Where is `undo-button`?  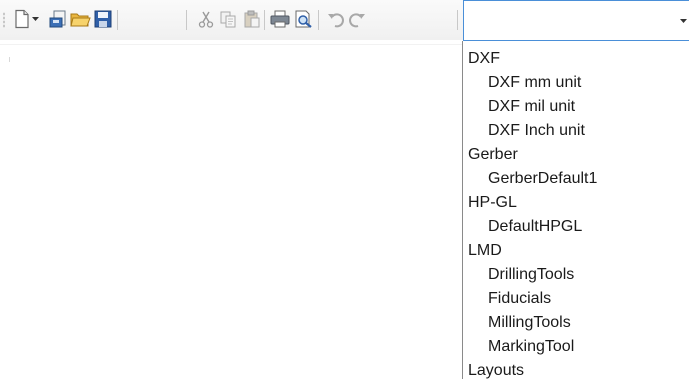 undo-button is located at coordinates (336, 19).